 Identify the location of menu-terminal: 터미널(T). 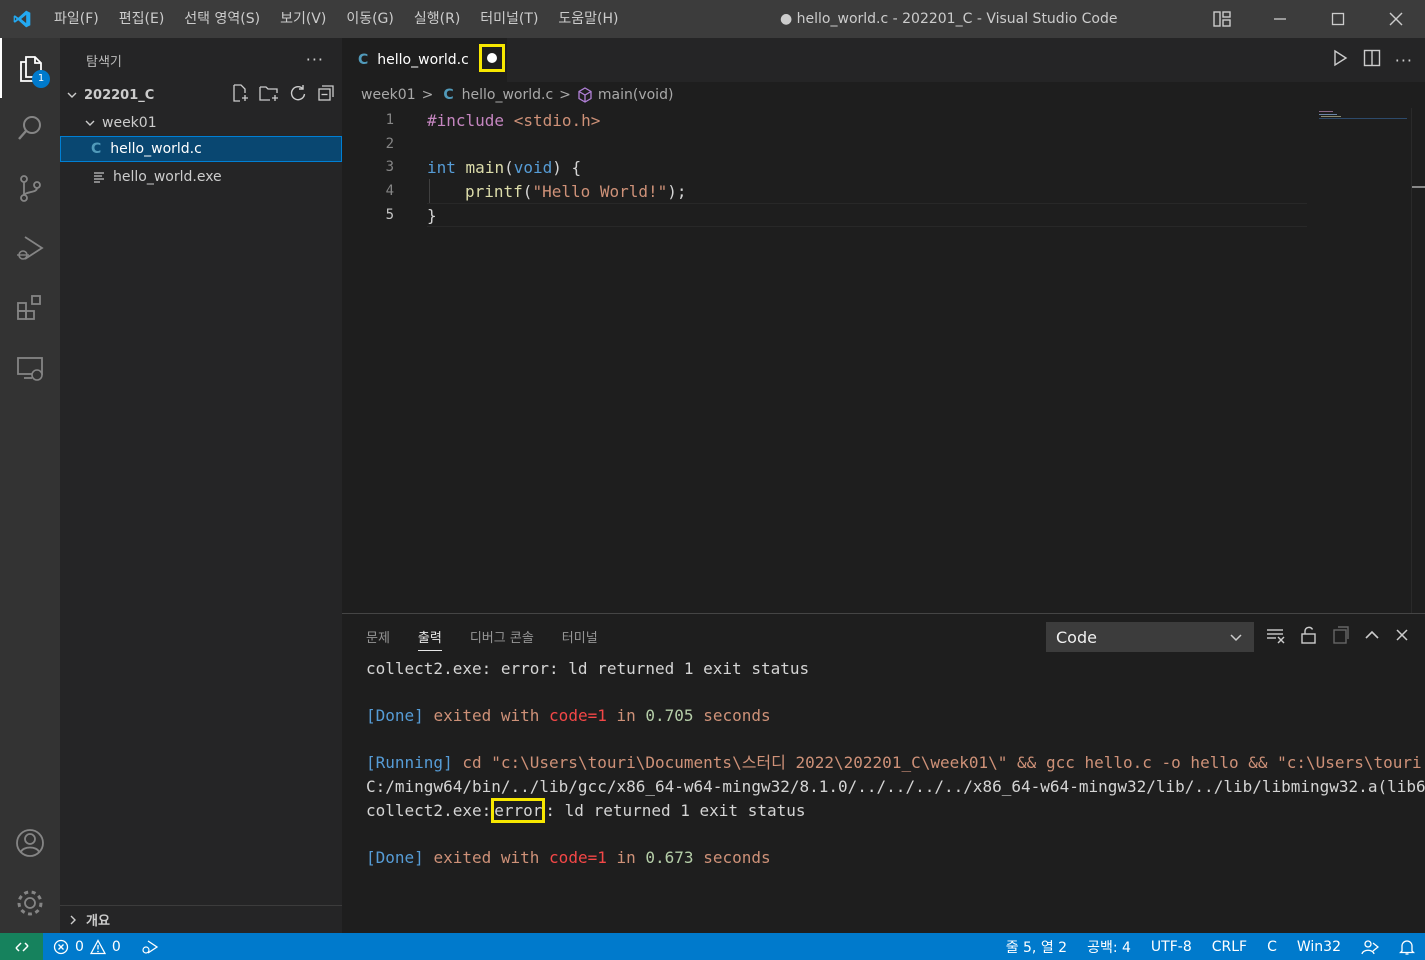
(509, 19).